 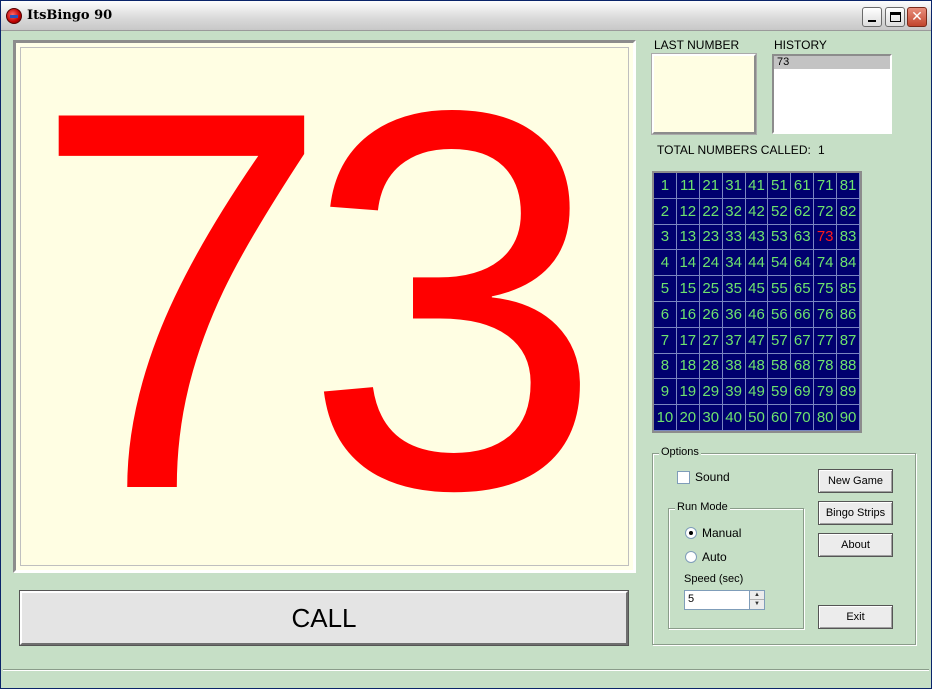 I want to click on board-cell: 76, so click(x=826, y=314).